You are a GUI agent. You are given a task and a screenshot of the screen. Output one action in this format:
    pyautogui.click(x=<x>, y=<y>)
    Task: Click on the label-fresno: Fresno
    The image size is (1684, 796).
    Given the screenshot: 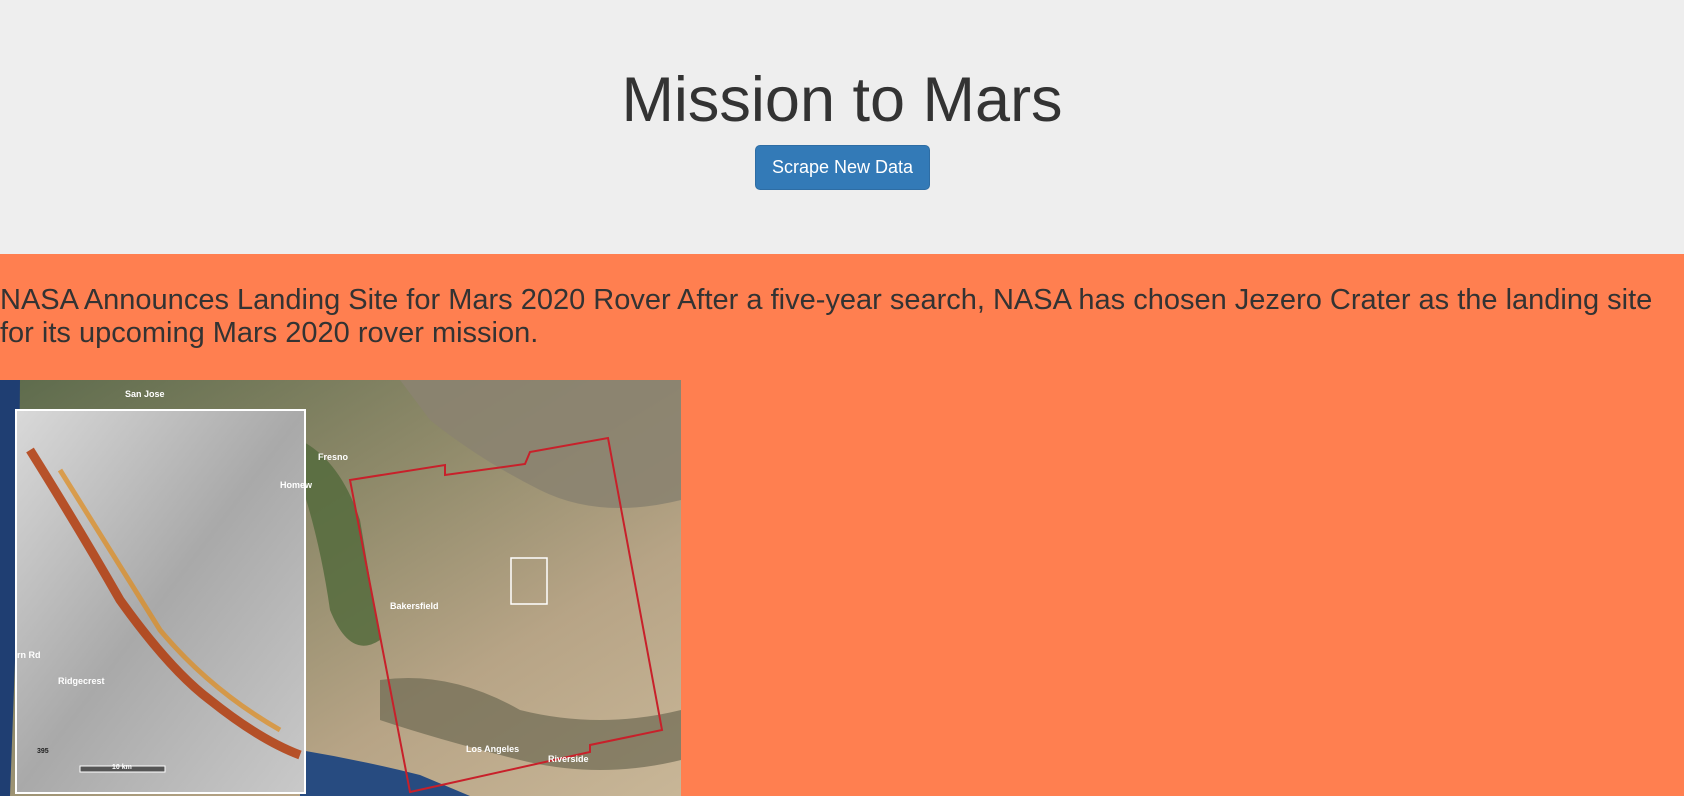 What is the action you would take?
    pyautogui.click(x=333, y=457)
    